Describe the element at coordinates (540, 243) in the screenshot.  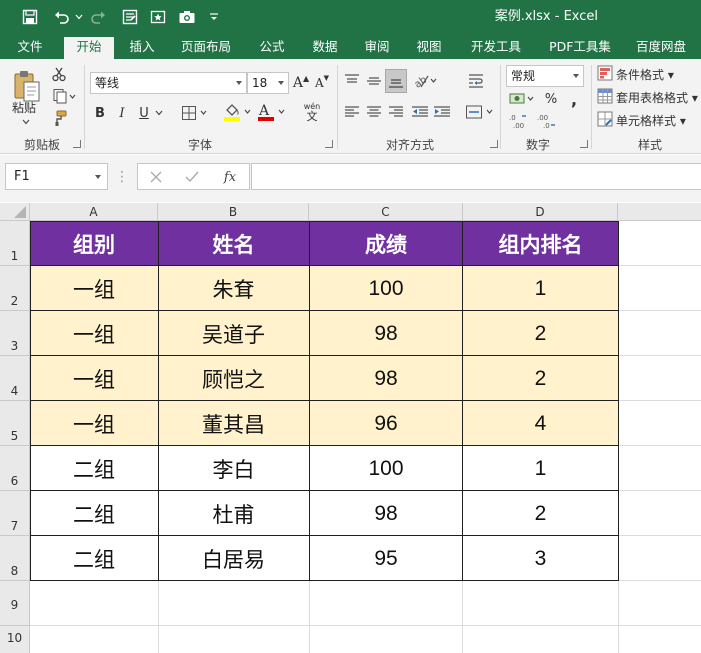
I see `header-cell: 组内排名` at that location.